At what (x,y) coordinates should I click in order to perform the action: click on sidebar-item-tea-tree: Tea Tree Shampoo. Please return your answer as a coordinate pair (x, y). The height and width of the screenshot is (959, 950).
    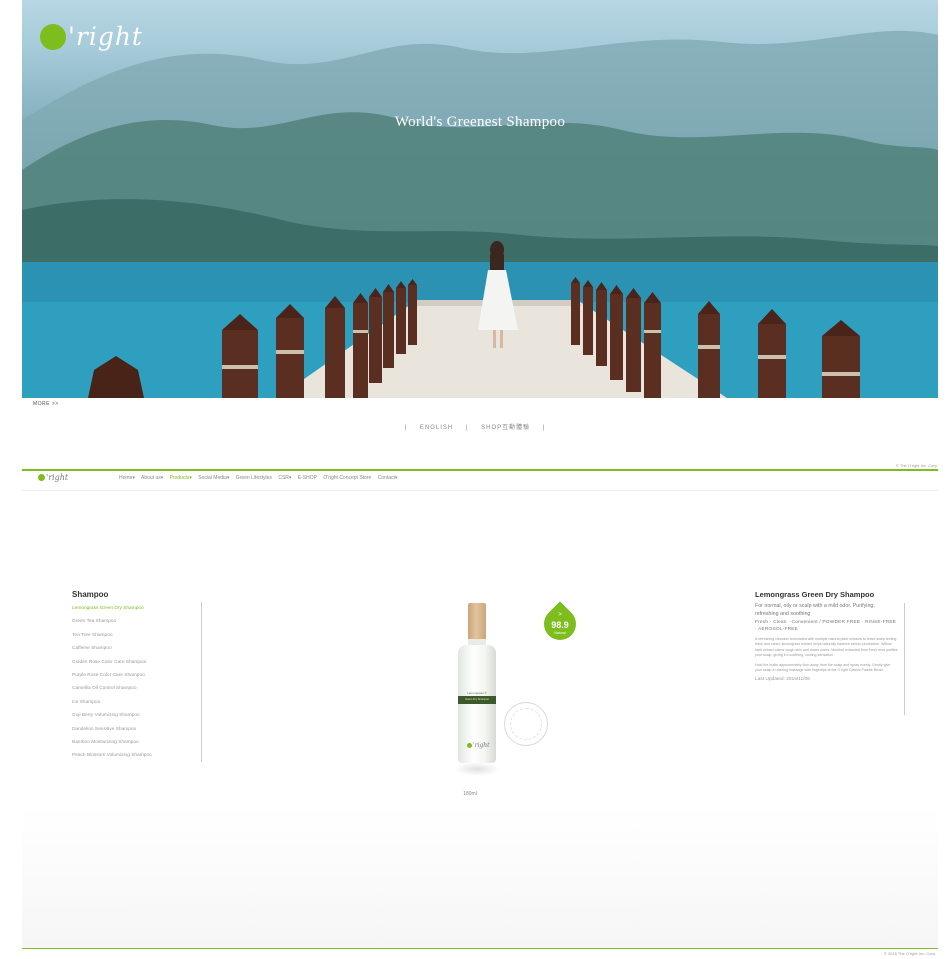
    Looking at the image, I should click on (136, 635).